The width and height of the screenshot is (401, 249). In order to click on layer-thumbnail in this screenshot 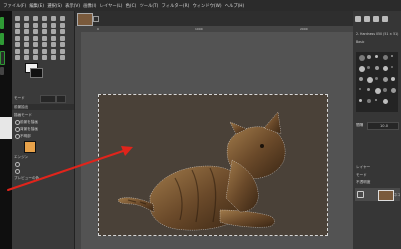, I will do `click(386, 195)`.